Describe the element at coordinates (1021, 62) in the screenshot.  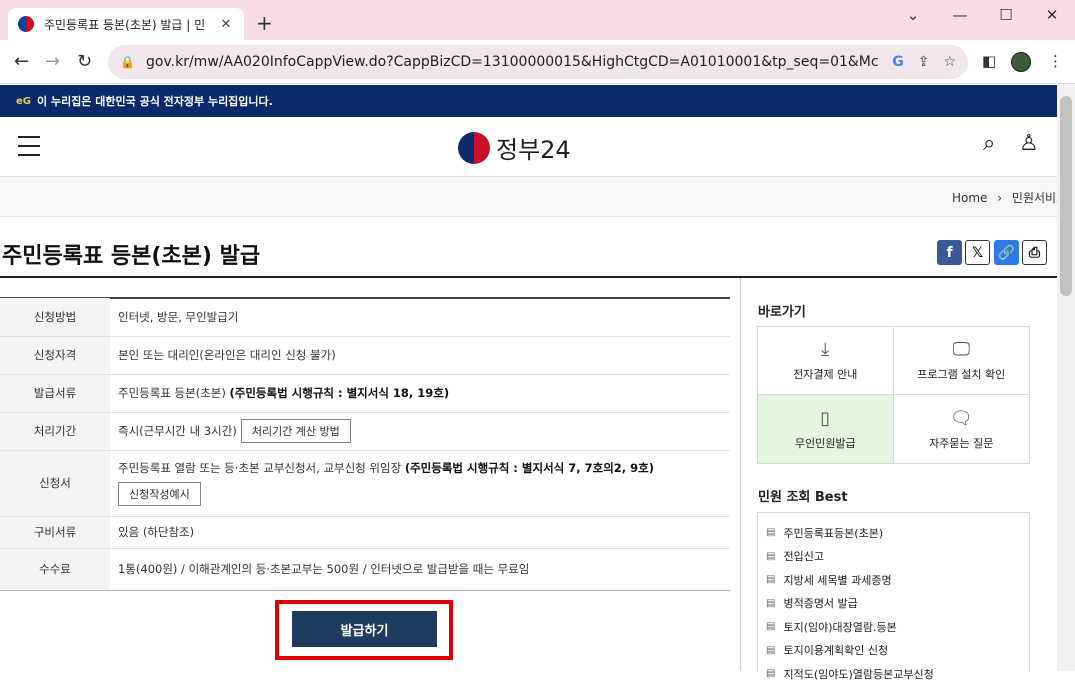
I see `profile-avatar` at that location.